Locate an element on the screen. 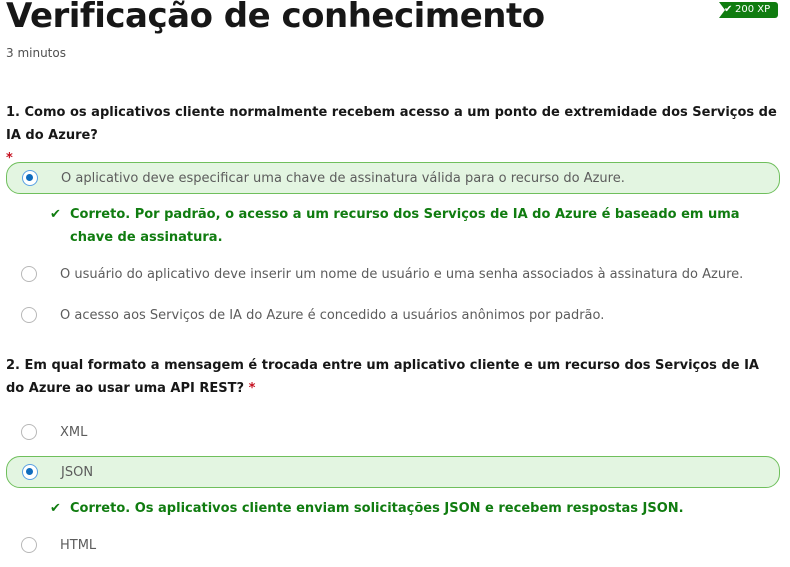 The height and width of the screenshot is (567, 790). xp-badge-label: 200 XP is located at coordinates (753, 9).